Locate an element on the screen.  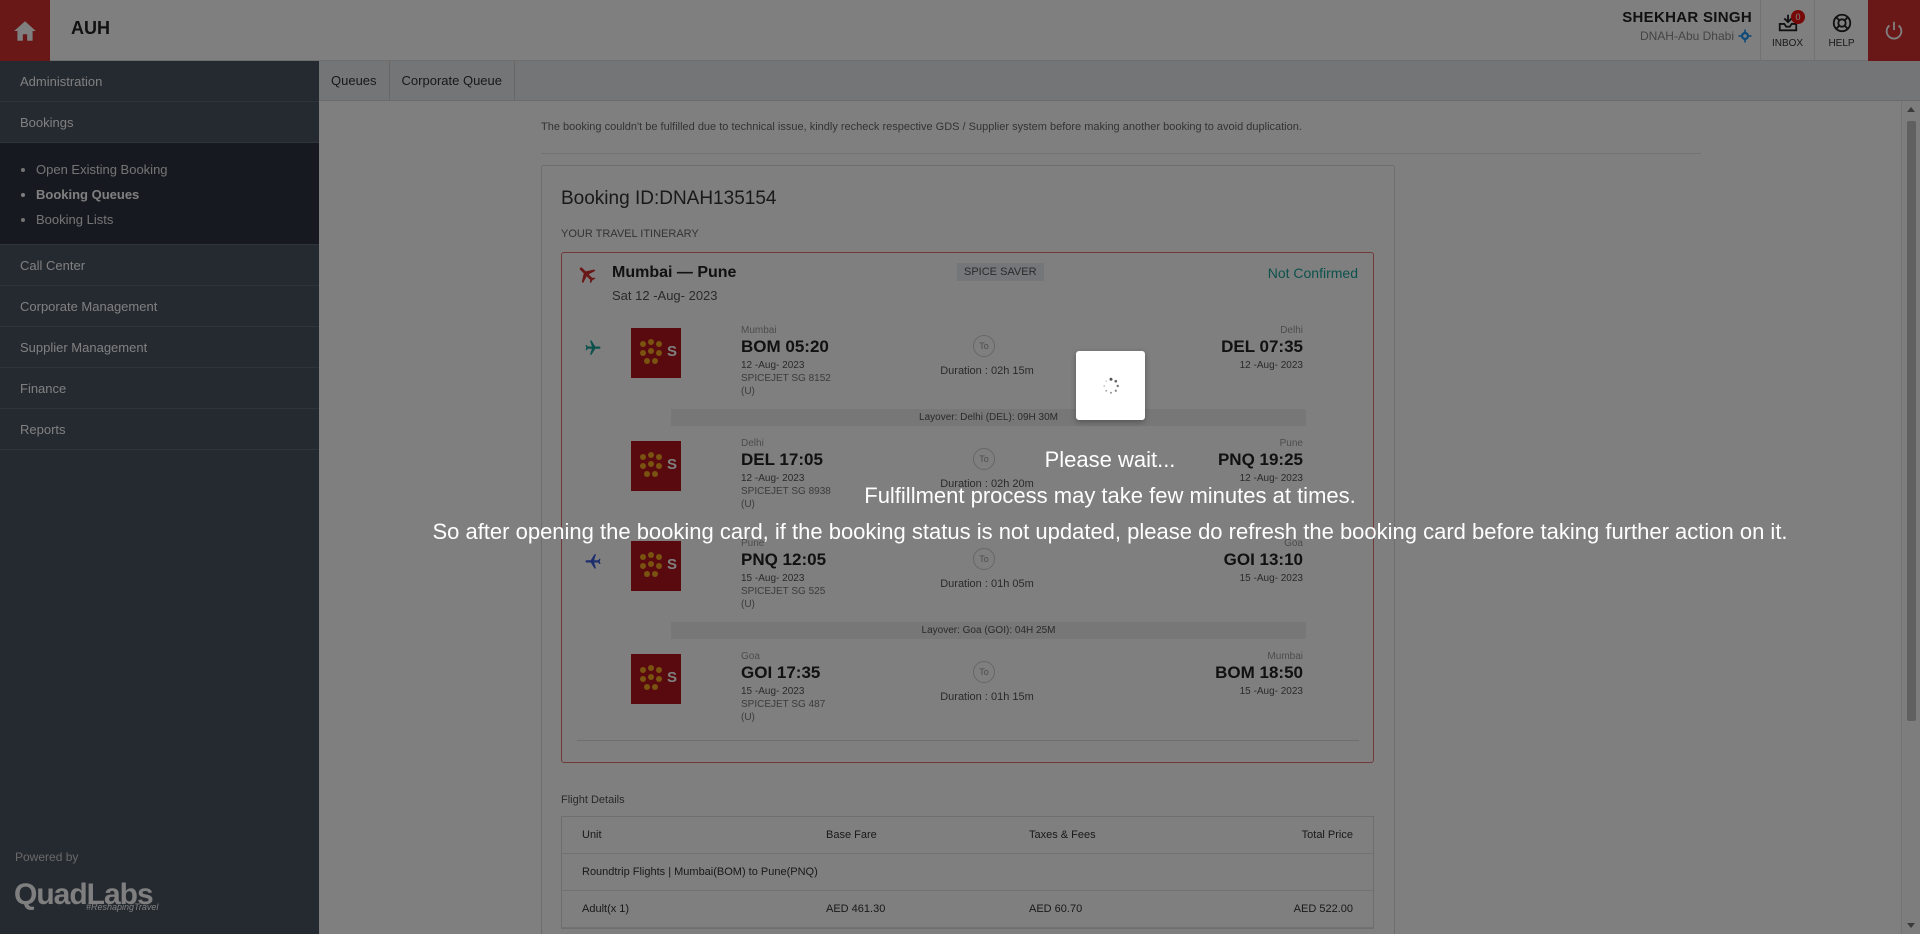
loading-spinner is located at coordinates (1110, 385).